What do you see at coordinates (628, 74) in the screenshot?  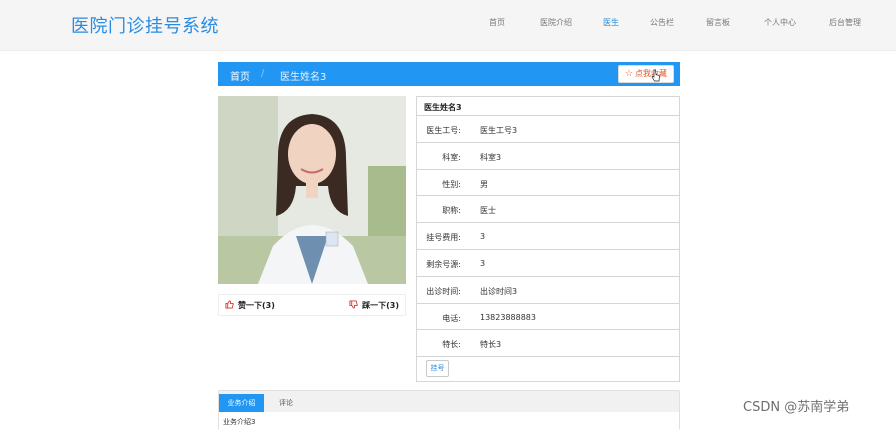 I see `star-outline-icon: ☆` at bounding box center [628, 74].